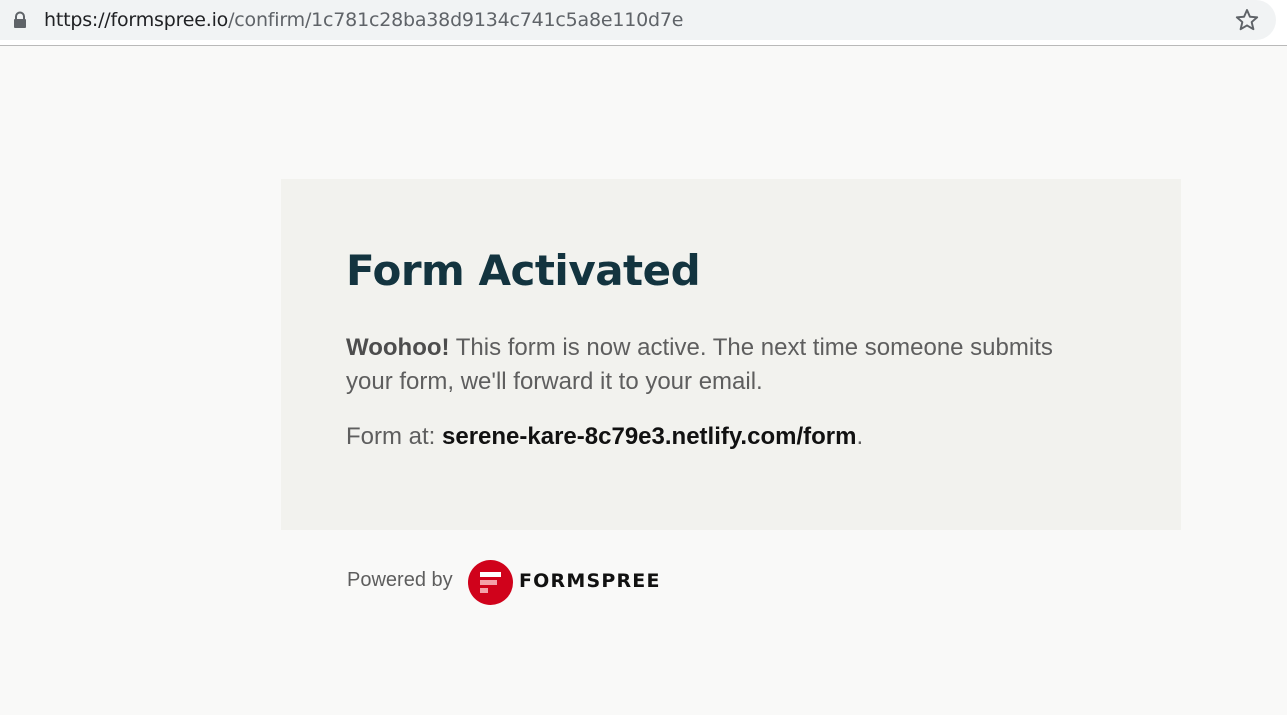 The height and width of the screenshot is (715, 1287). Describe the element at coordinates (590, 581) in the screenshot. I see `formspree-brand-text: FORMSPREE` at that location.